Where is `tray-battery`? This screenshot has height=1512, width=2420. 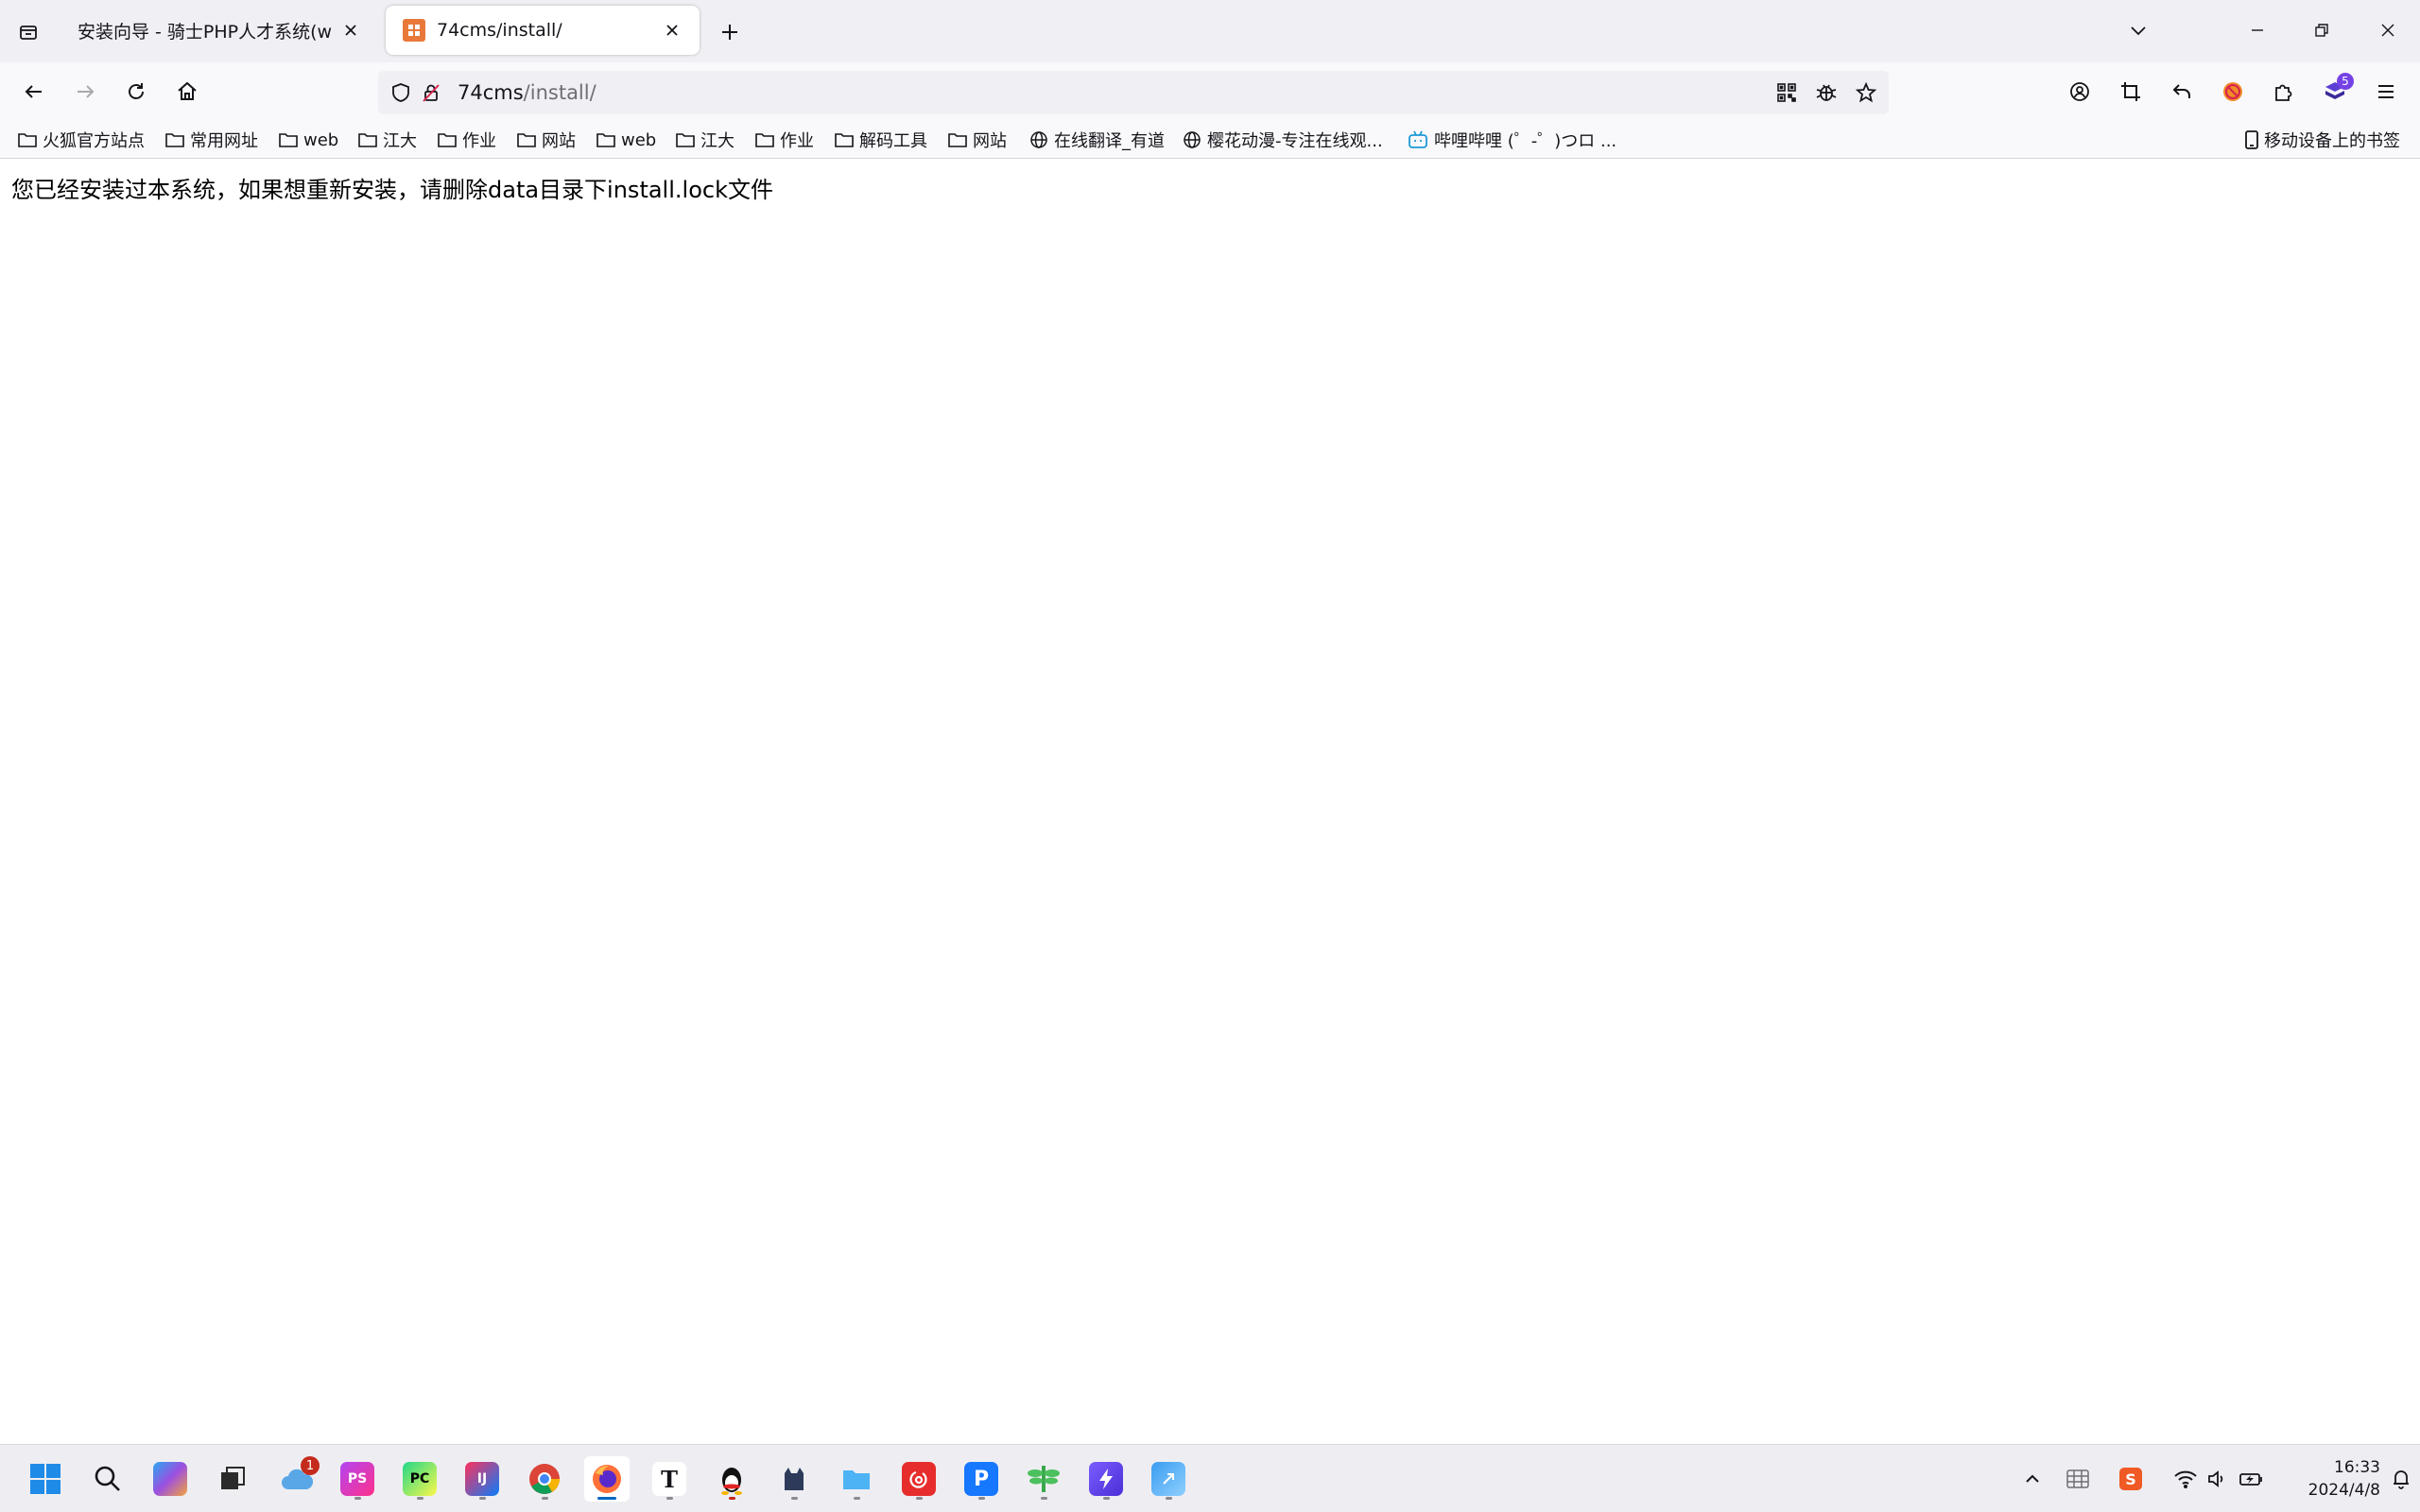
tray-battery is located at coordinates (2252, 1479).